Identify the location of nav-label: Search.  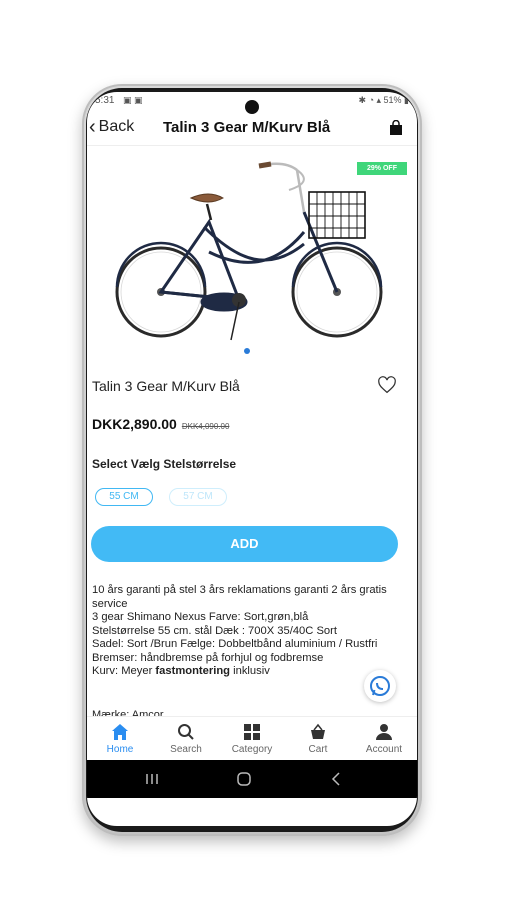
(186, 749).